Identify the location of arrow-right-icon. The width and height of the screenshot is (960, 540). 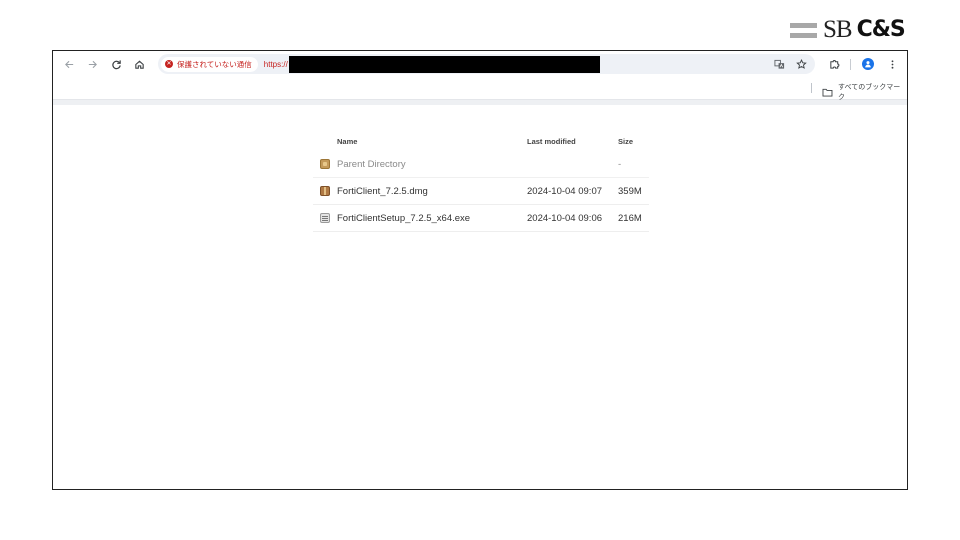
(92, 64).